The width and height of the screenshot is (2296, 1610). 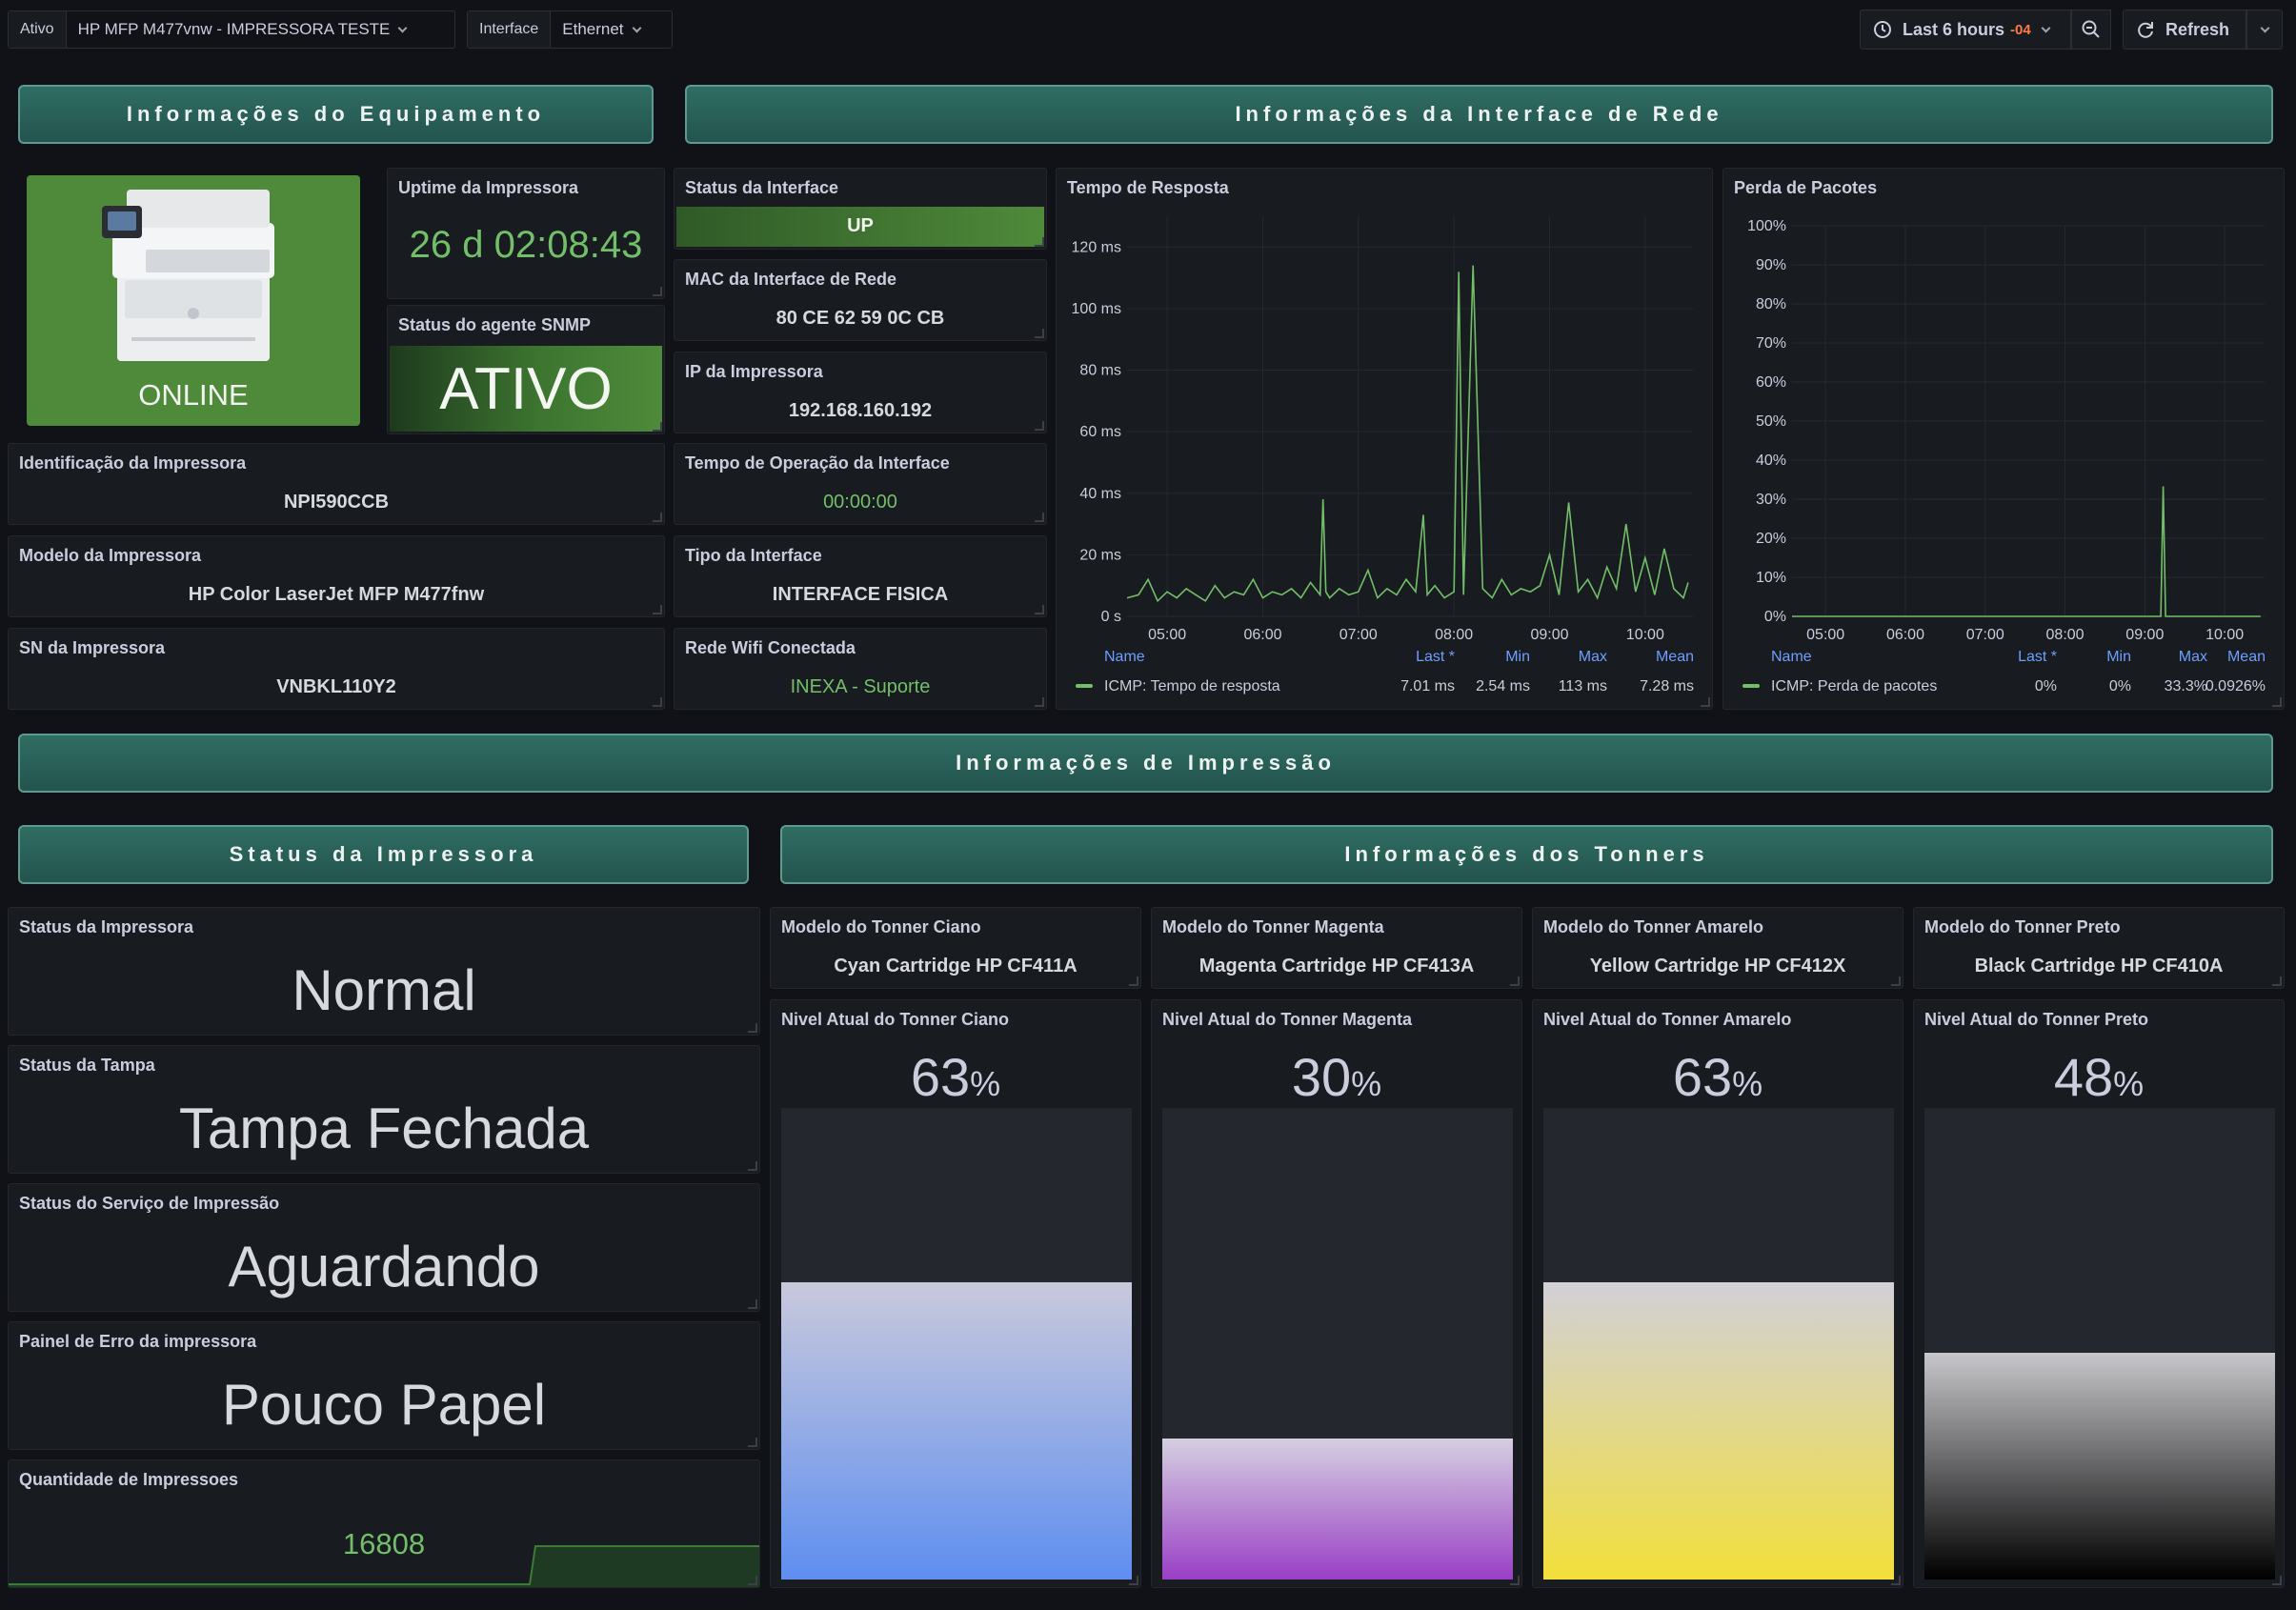 What do you see at coordinates (1337, 1344) in the screenshot?
I see `toner-gauge` at bounding box center [1337, 1344].